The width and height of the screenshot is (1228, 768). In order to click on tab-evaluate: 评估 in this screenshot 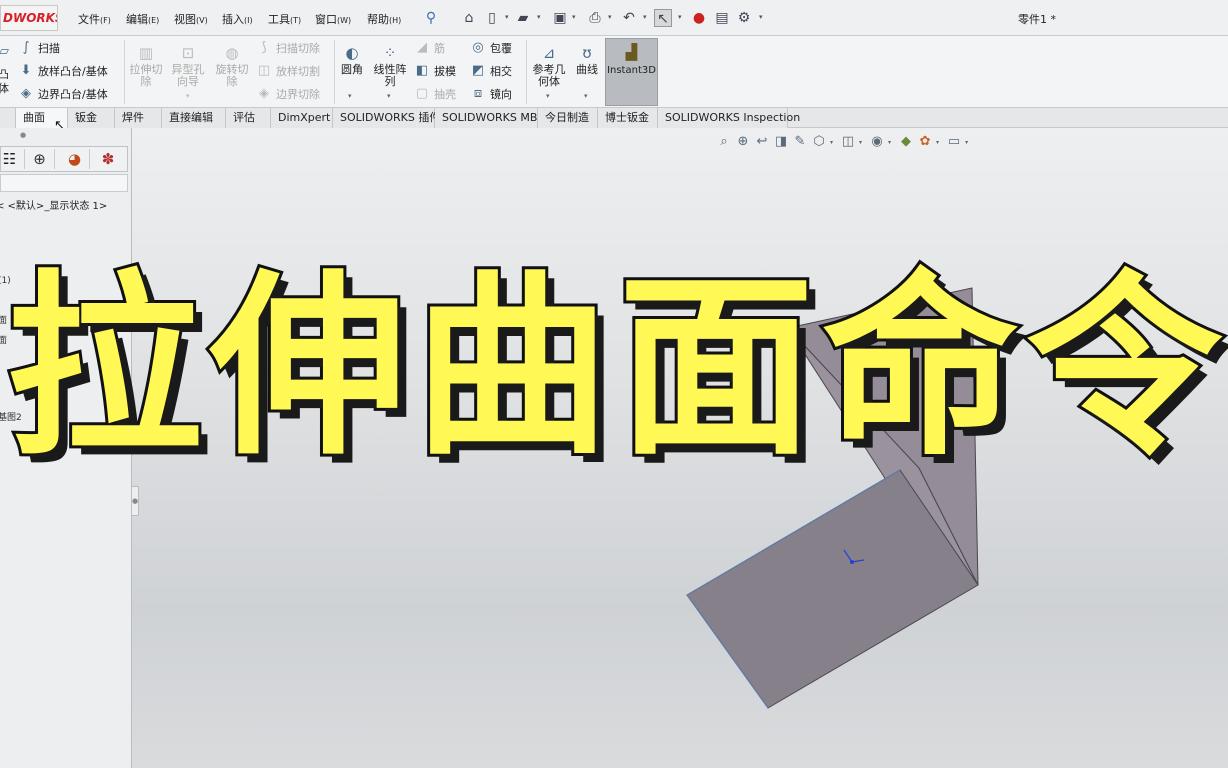, I will do `click(248, 118)`.